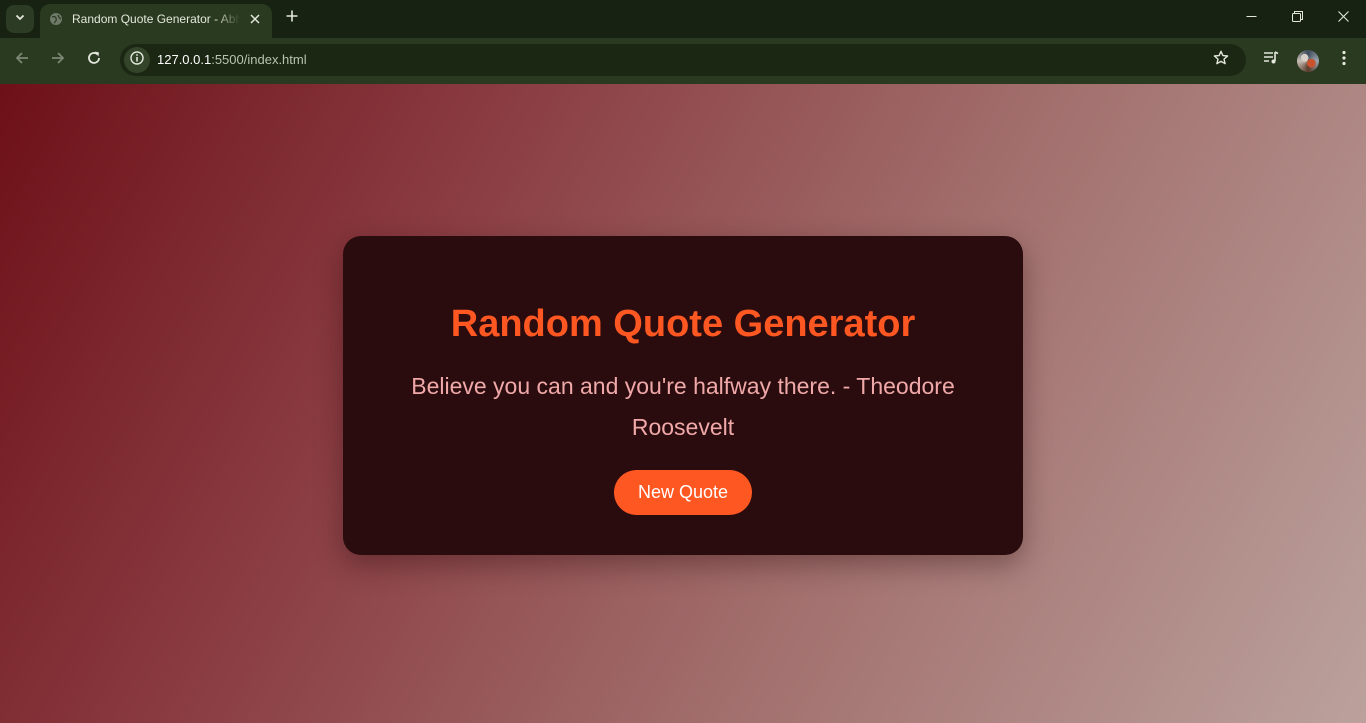  I want to click on media-control-button, so click(1271, 60).